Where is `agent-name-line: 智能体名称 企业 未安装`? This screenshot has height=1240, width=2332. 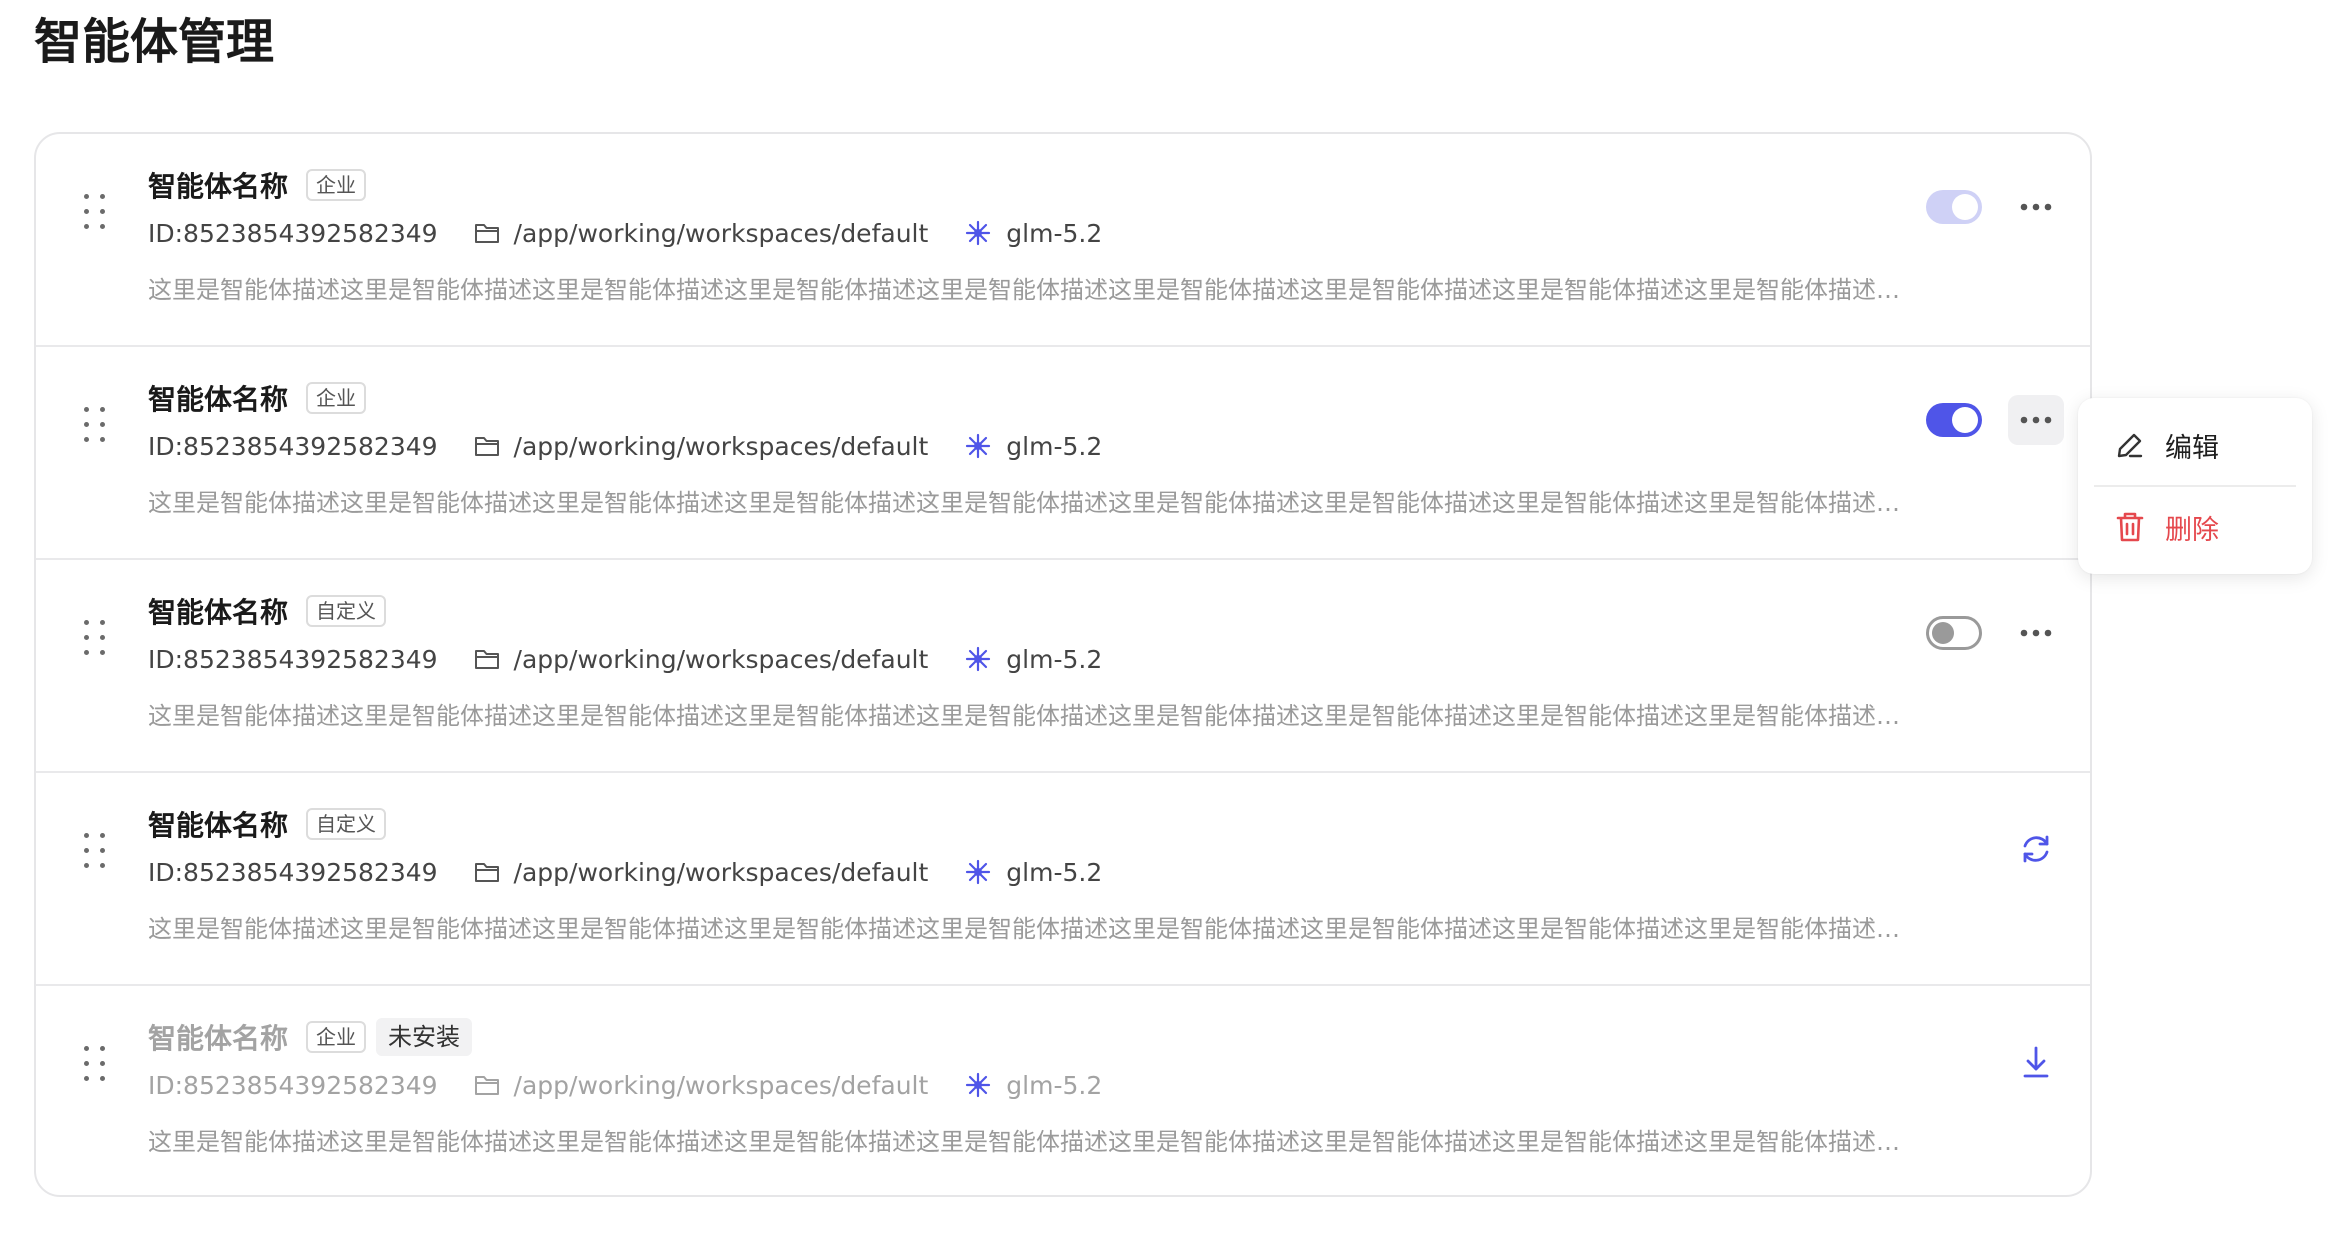 agent-name-line: 智能体名称 企业 未安装 is located at coordinates (310, 1037).